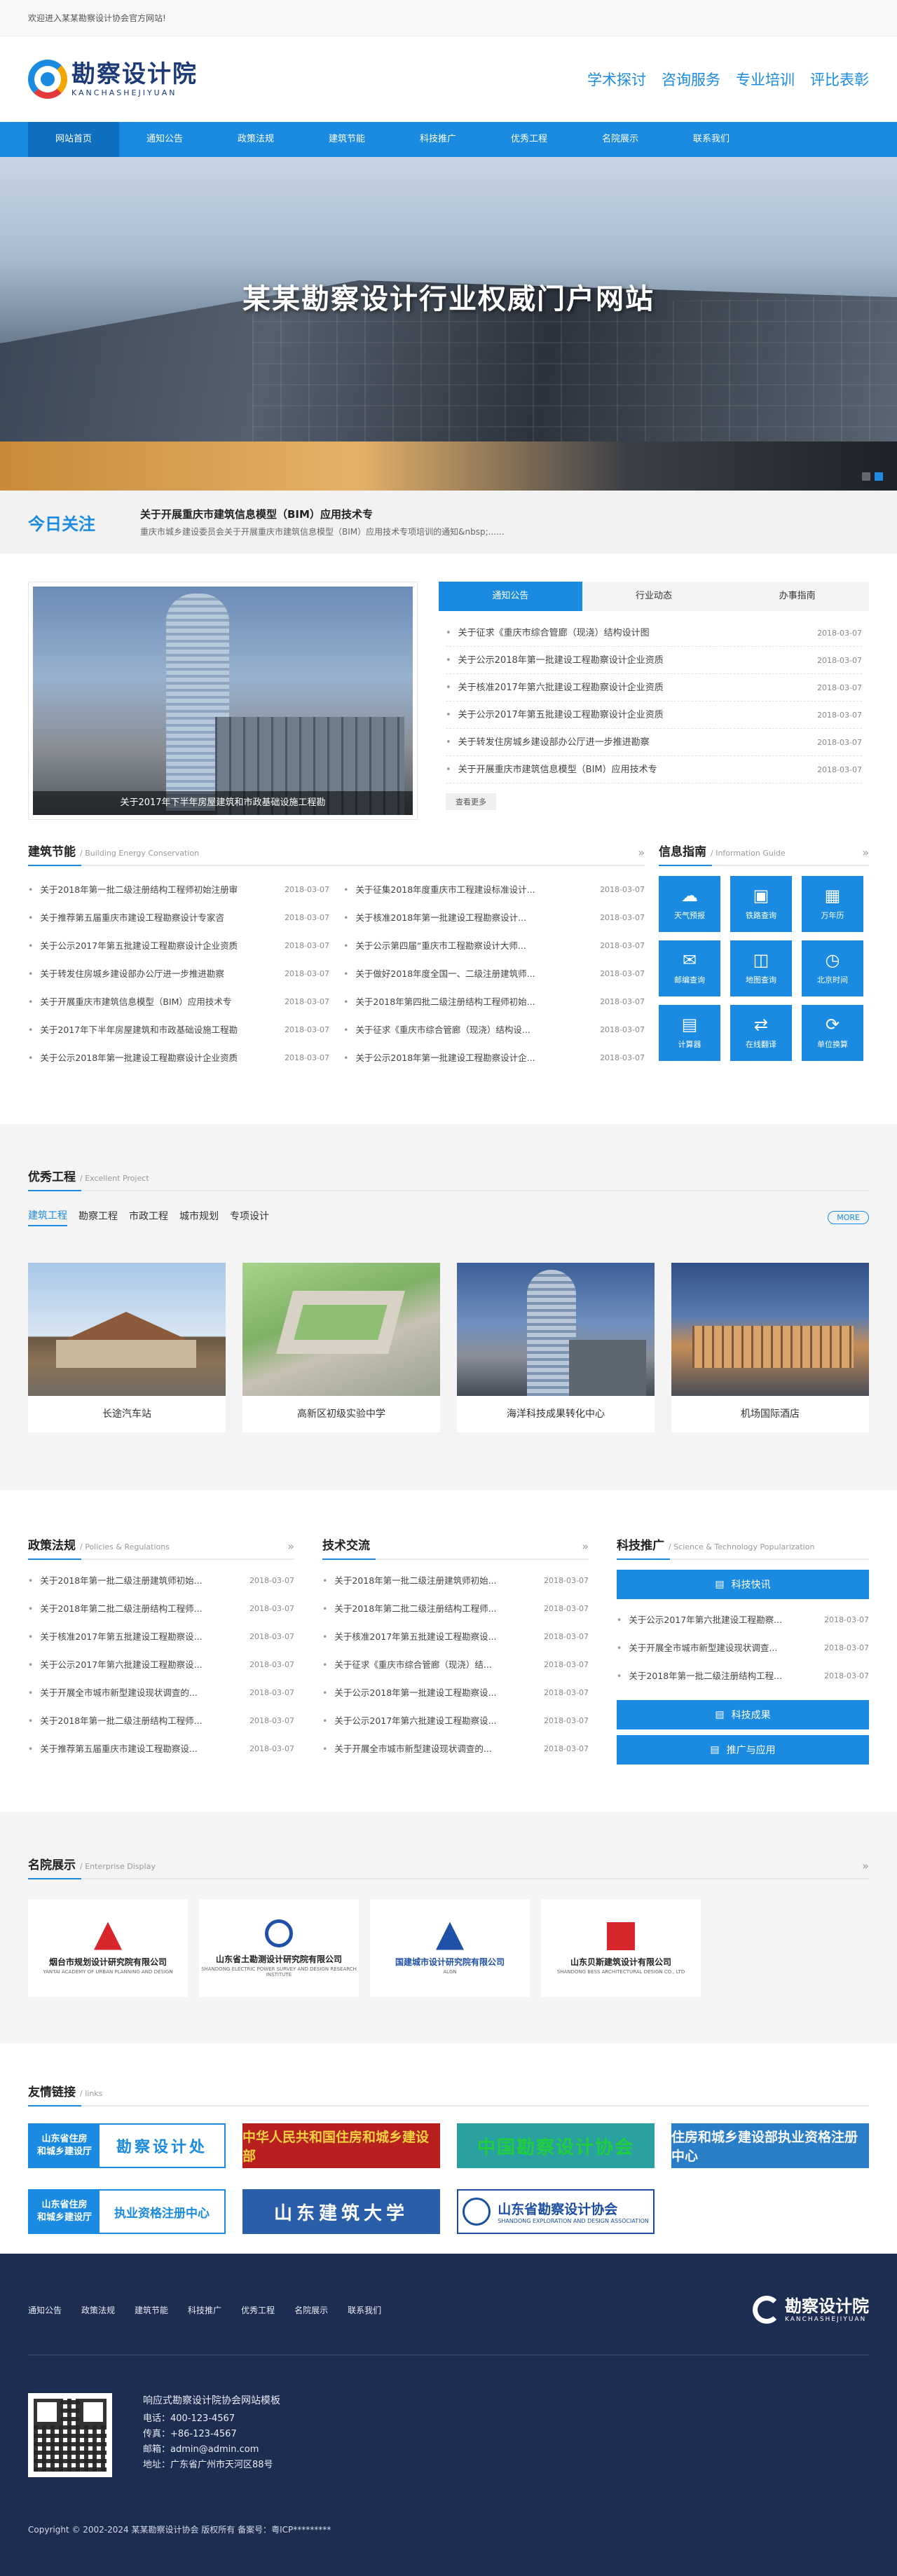 Image resolution: width=897 pixels, height=2576 pixels. Describe the element at coordinates (848, 1217) in the screenshot. I see `more-button: MORE` at that location.